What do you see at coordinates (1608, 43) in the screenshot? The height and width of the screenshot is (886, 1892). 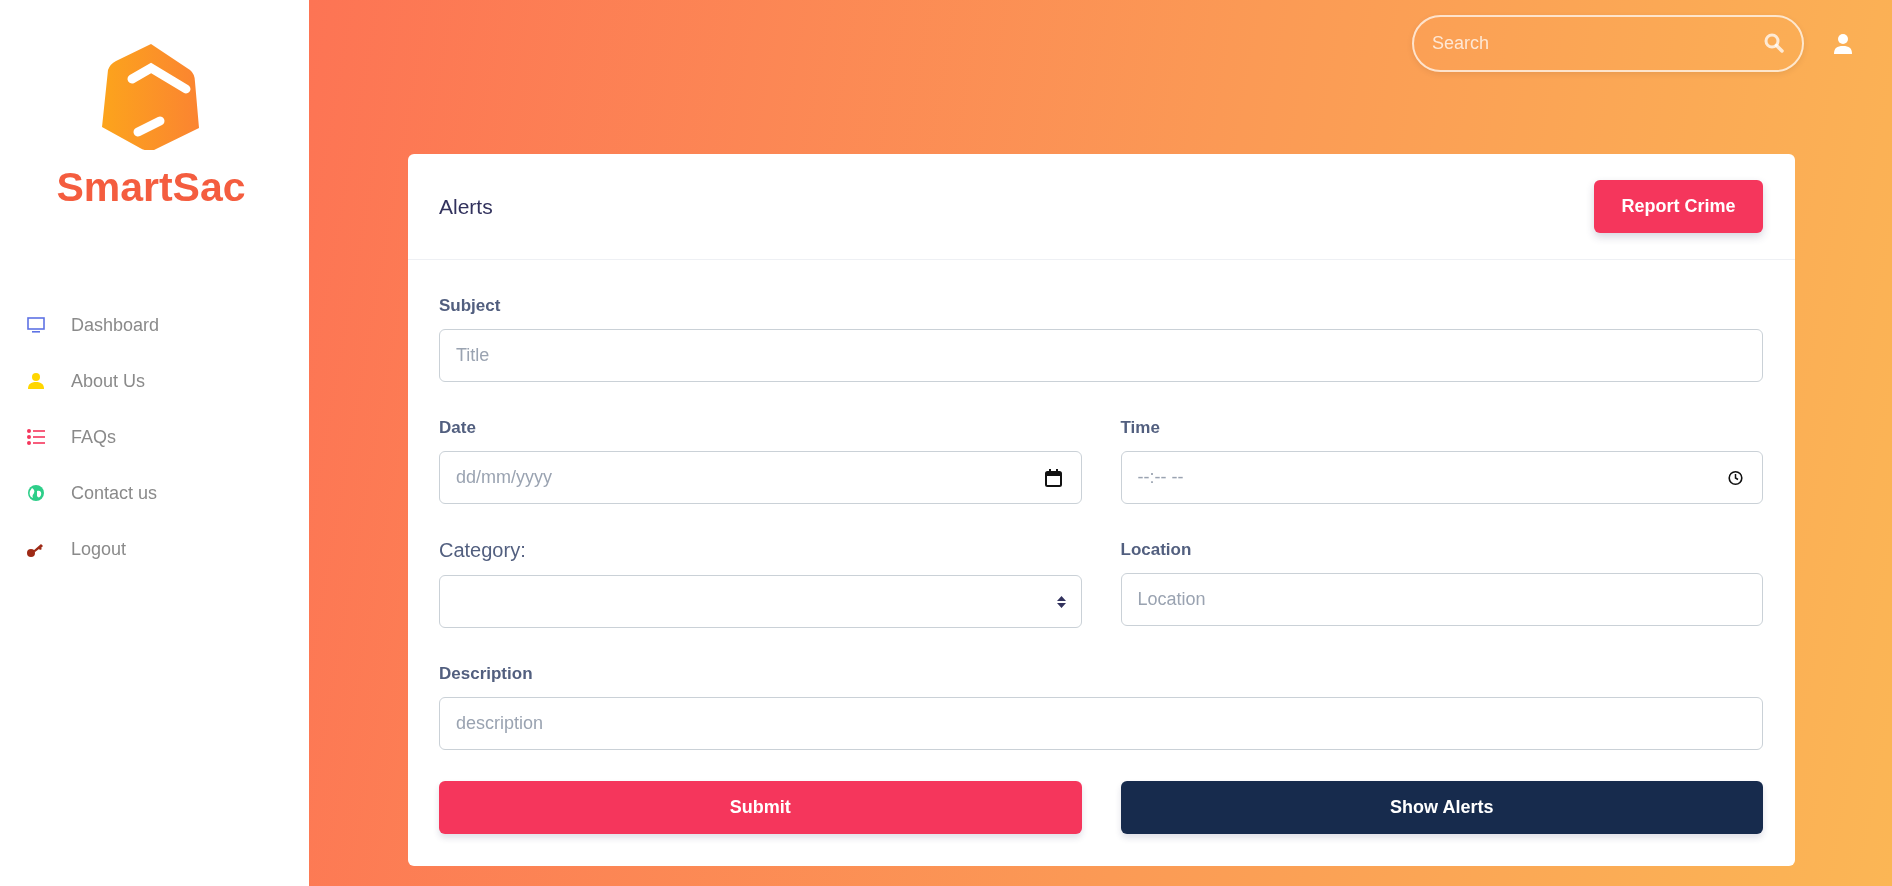 I see `search-field: Search` at bounding box center [1608, 43].